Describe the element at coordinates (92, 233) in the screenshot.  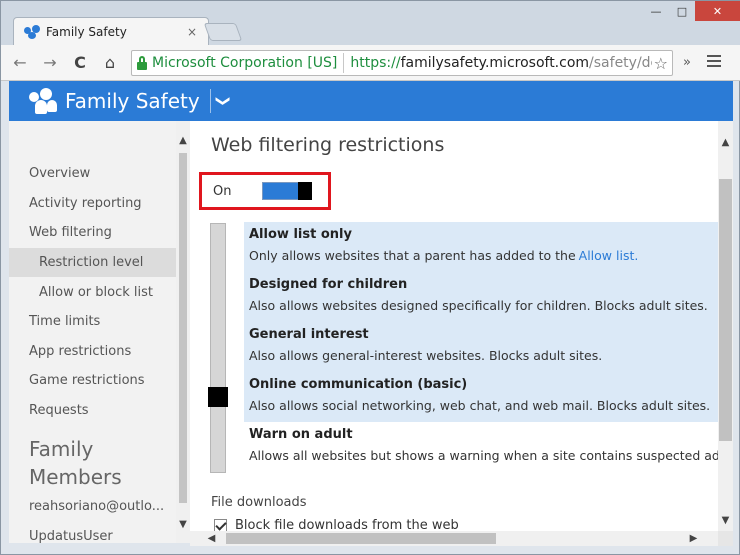
I see `sidebar-item-web-filtering: Web filtering` at that location.